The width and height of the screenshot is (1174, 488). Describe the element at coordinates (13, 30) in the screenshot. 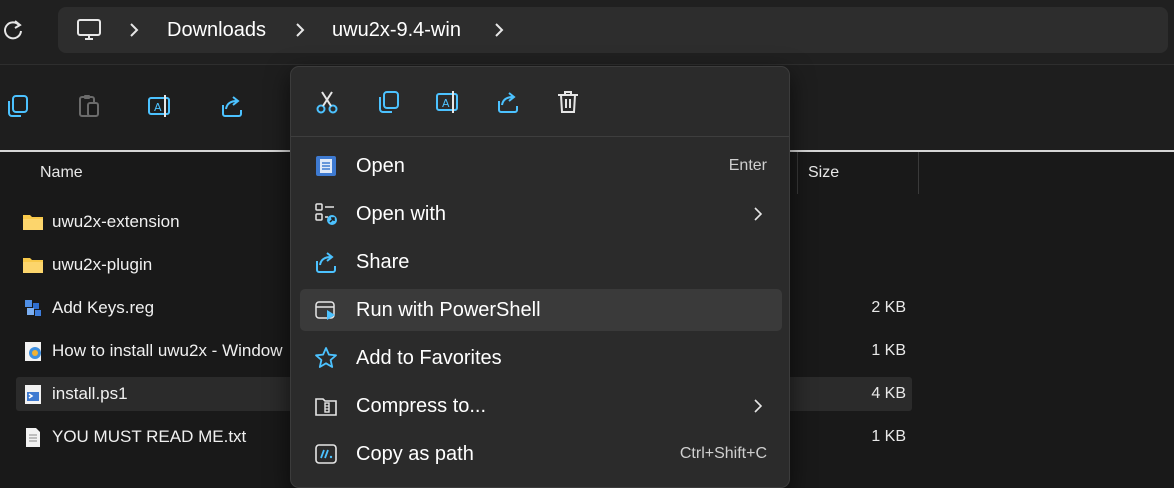

I see `refresh-icon` at that location.